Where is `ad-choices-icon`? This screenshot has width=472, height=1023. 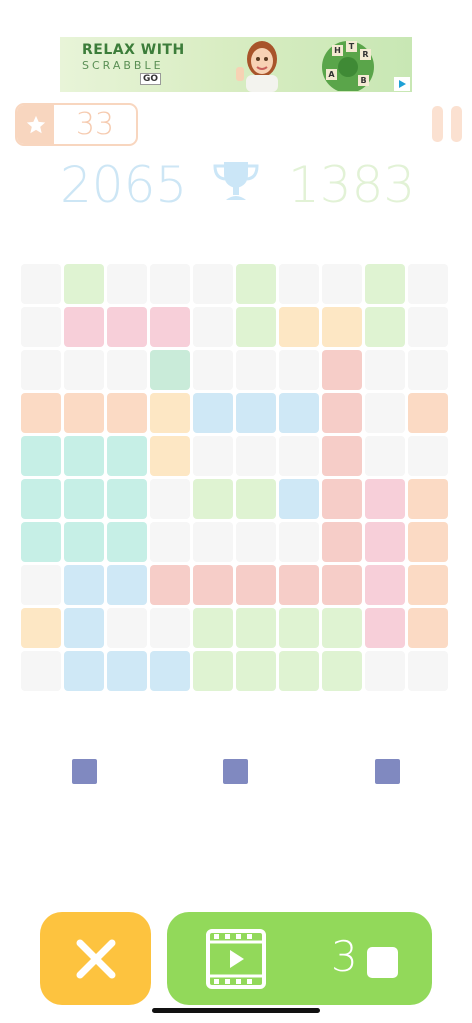 ad-choices-icon is located at coordinates (402, 84).